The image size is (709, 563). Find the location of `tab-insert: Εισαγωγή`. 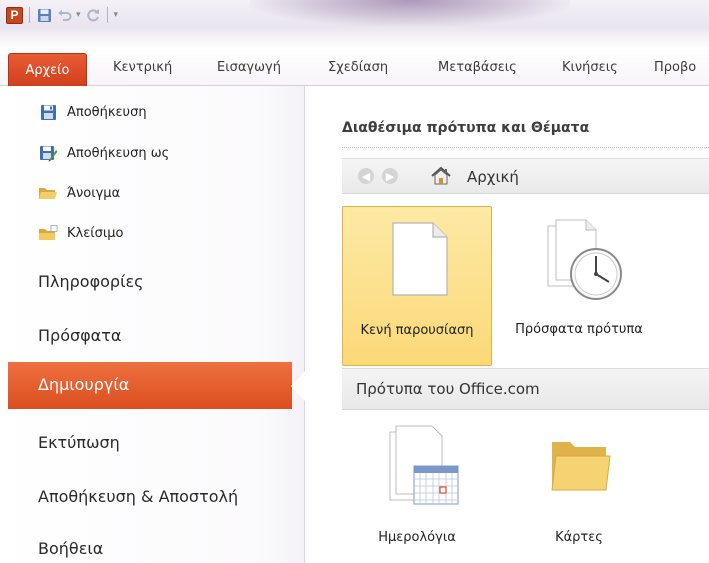

tab-insert: Εισαγωγή is located at coordinates (249, 67).